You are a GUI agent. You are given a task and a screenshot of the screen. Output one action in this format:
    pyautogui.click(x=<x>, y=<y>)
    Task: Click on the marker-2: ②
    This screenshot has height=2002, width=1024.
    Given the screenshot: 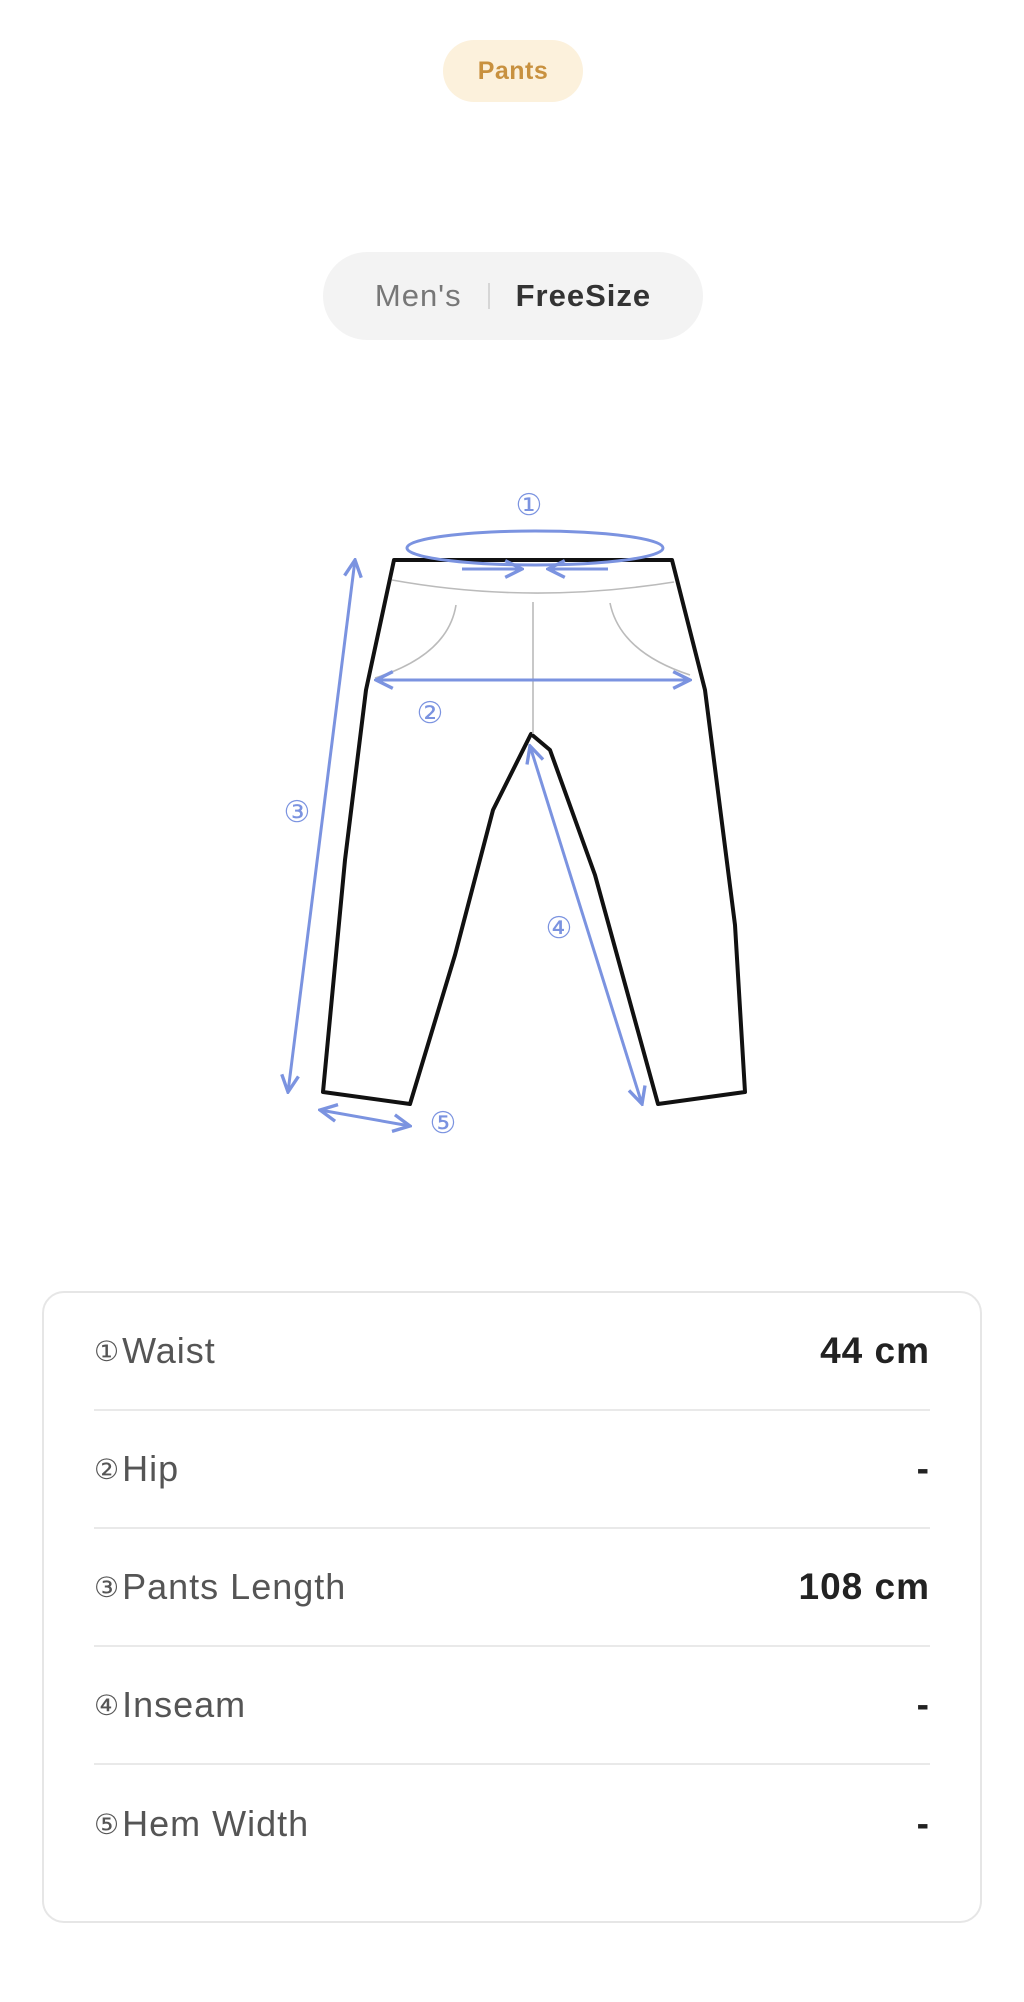 What is the action you would take?
    pyautogui.click(x=430, y=713)
    